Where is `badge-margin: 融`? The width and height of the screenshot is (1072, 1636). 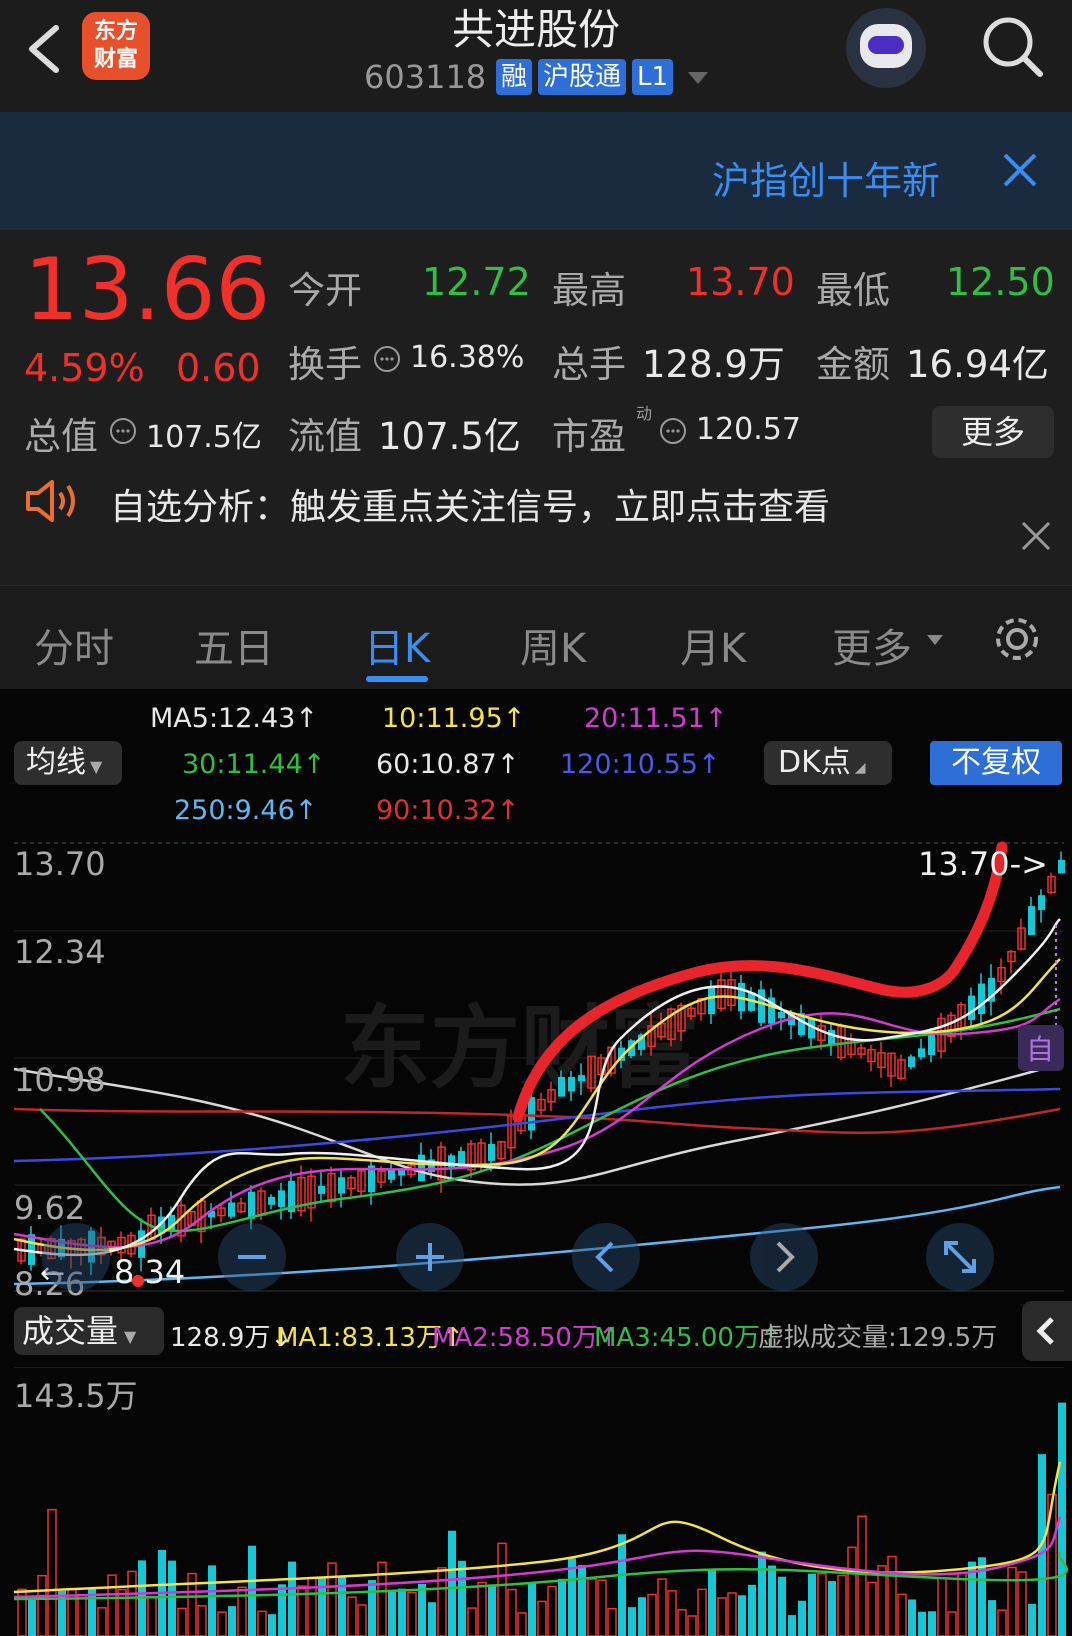 badge-margin: 融 is located at coordinates (514, 77).